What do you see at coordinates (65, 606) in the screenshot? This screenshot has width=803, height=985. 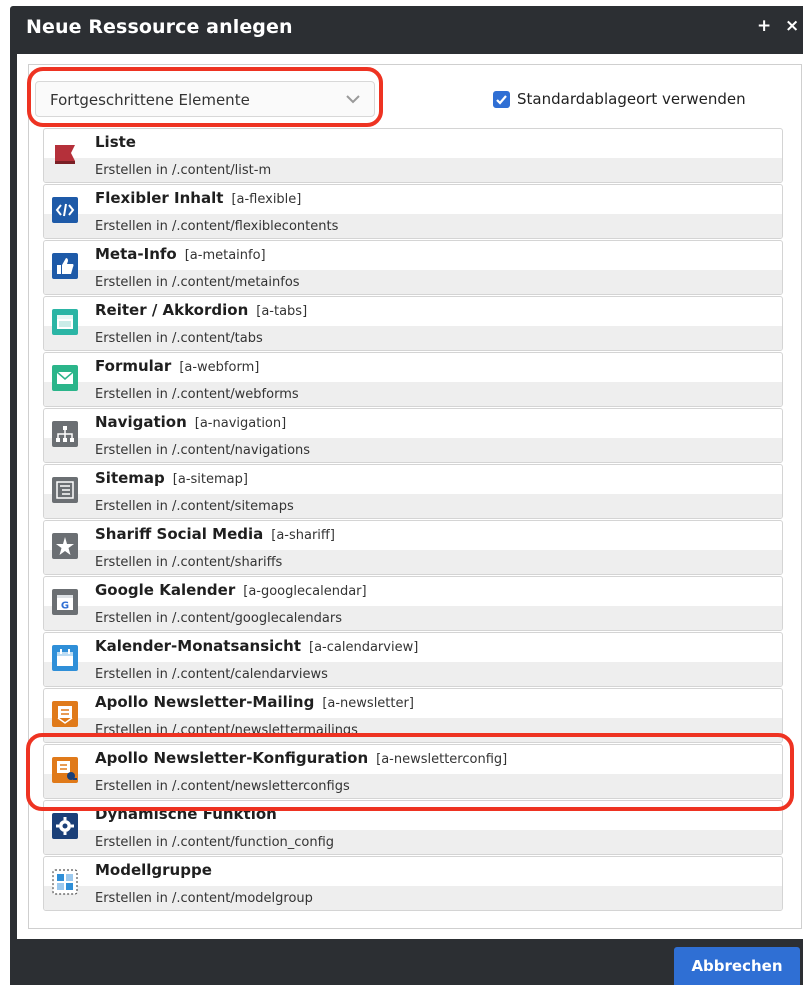 I see `svg-text: G` at bounding box center [65, 606].